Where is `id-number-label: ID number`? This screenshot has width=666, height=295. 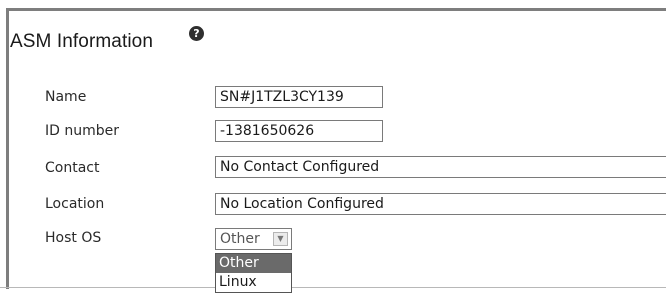 id-number-label: ID number is located at coordinates (82, 131).